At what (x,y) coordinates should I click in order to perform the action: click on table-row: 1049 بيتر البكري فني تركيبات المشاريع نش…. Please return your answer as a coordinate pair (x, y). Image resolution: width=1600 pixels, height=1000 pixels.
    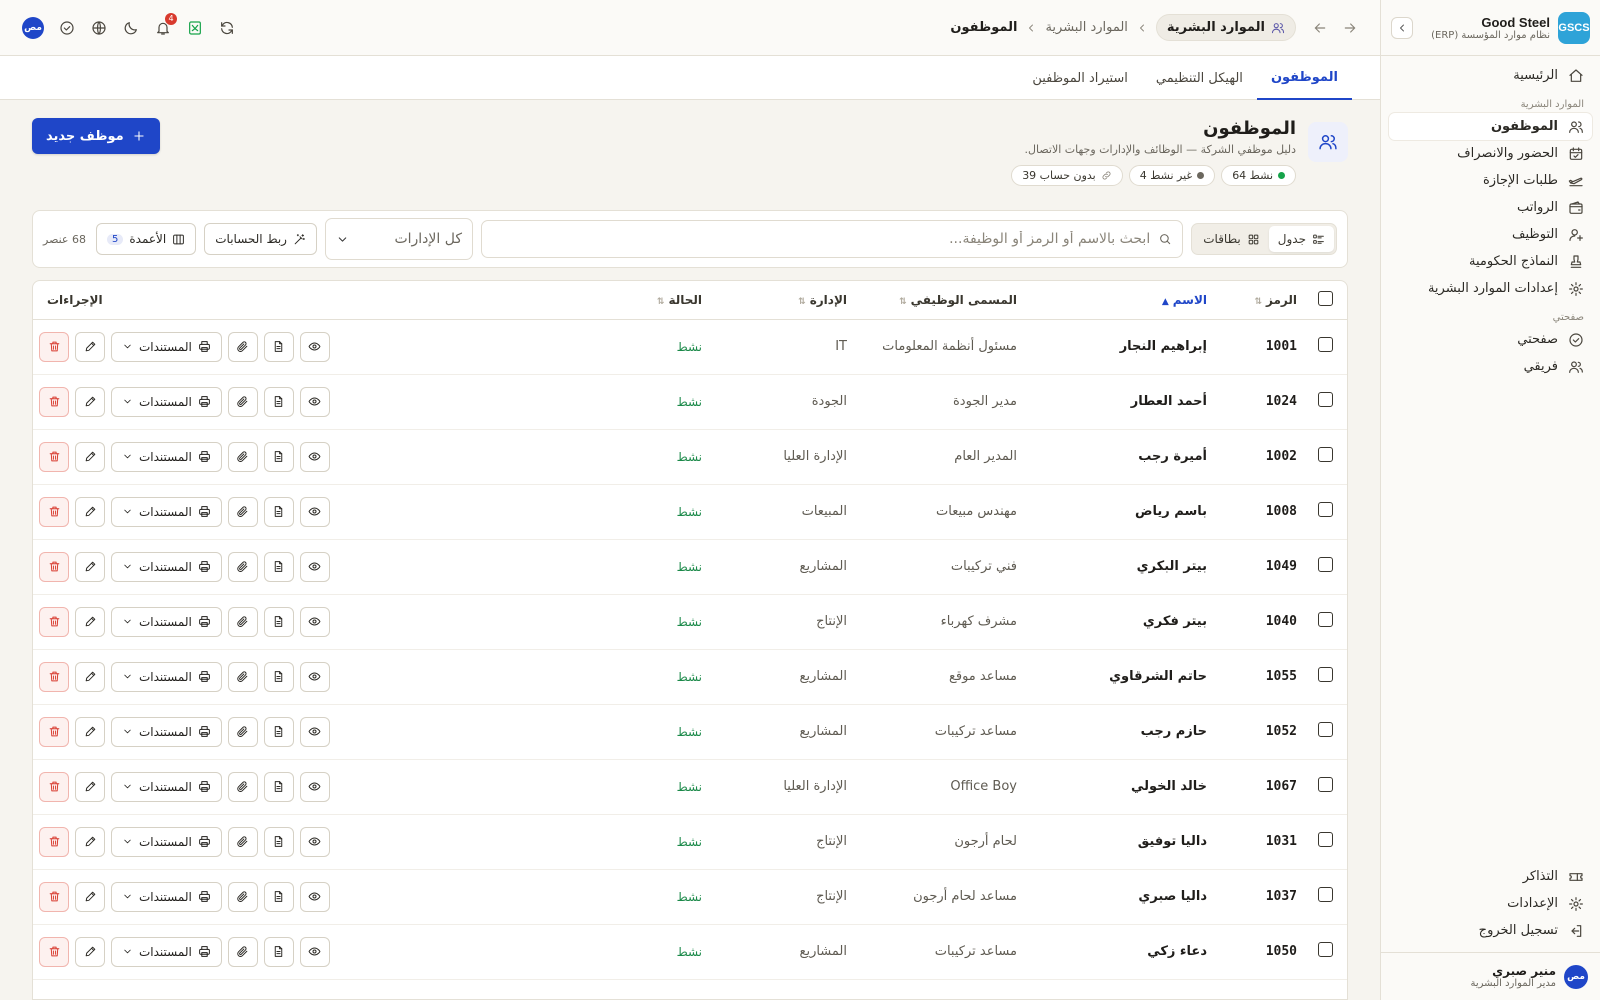
    Looking at the image, I should click on (690, 567).